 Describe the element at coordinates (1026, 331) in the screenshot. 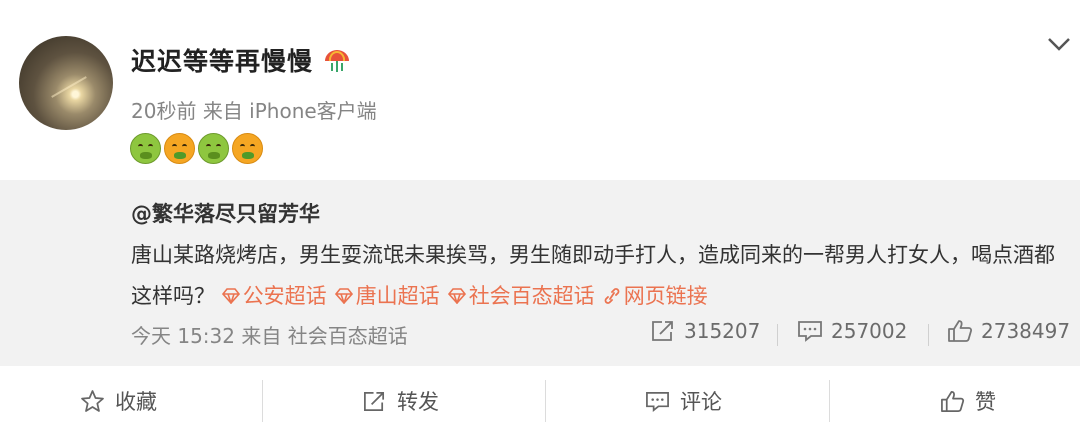

I see `like-count: 2738497` at that location.